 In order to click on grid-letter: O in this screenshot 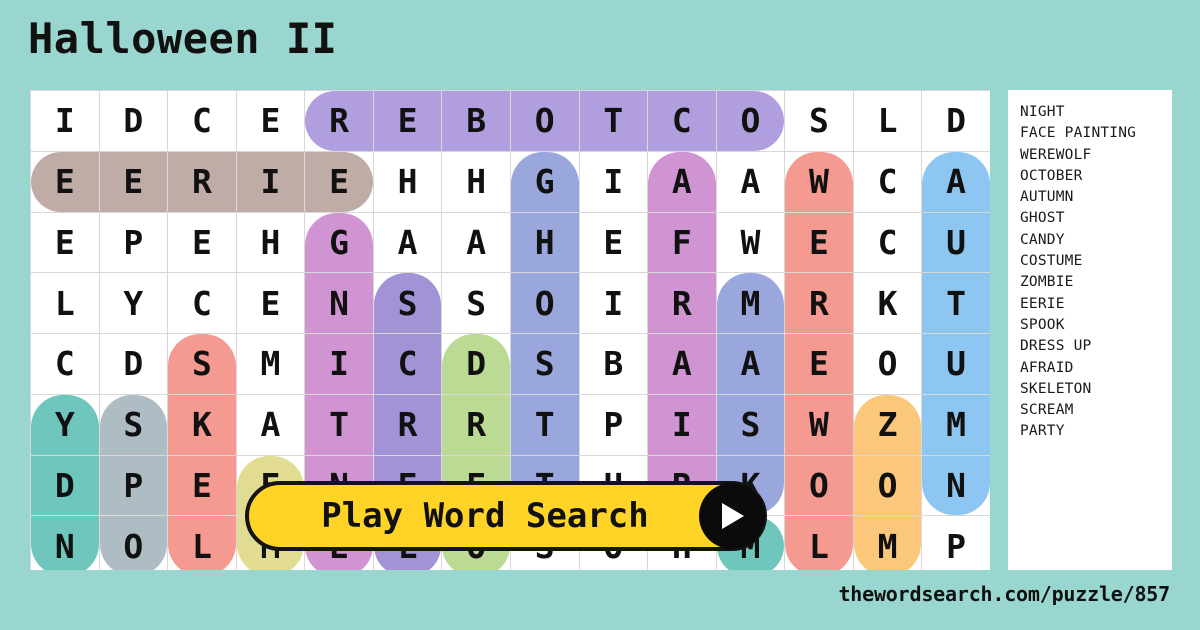, I will do `click(544, 121)`.